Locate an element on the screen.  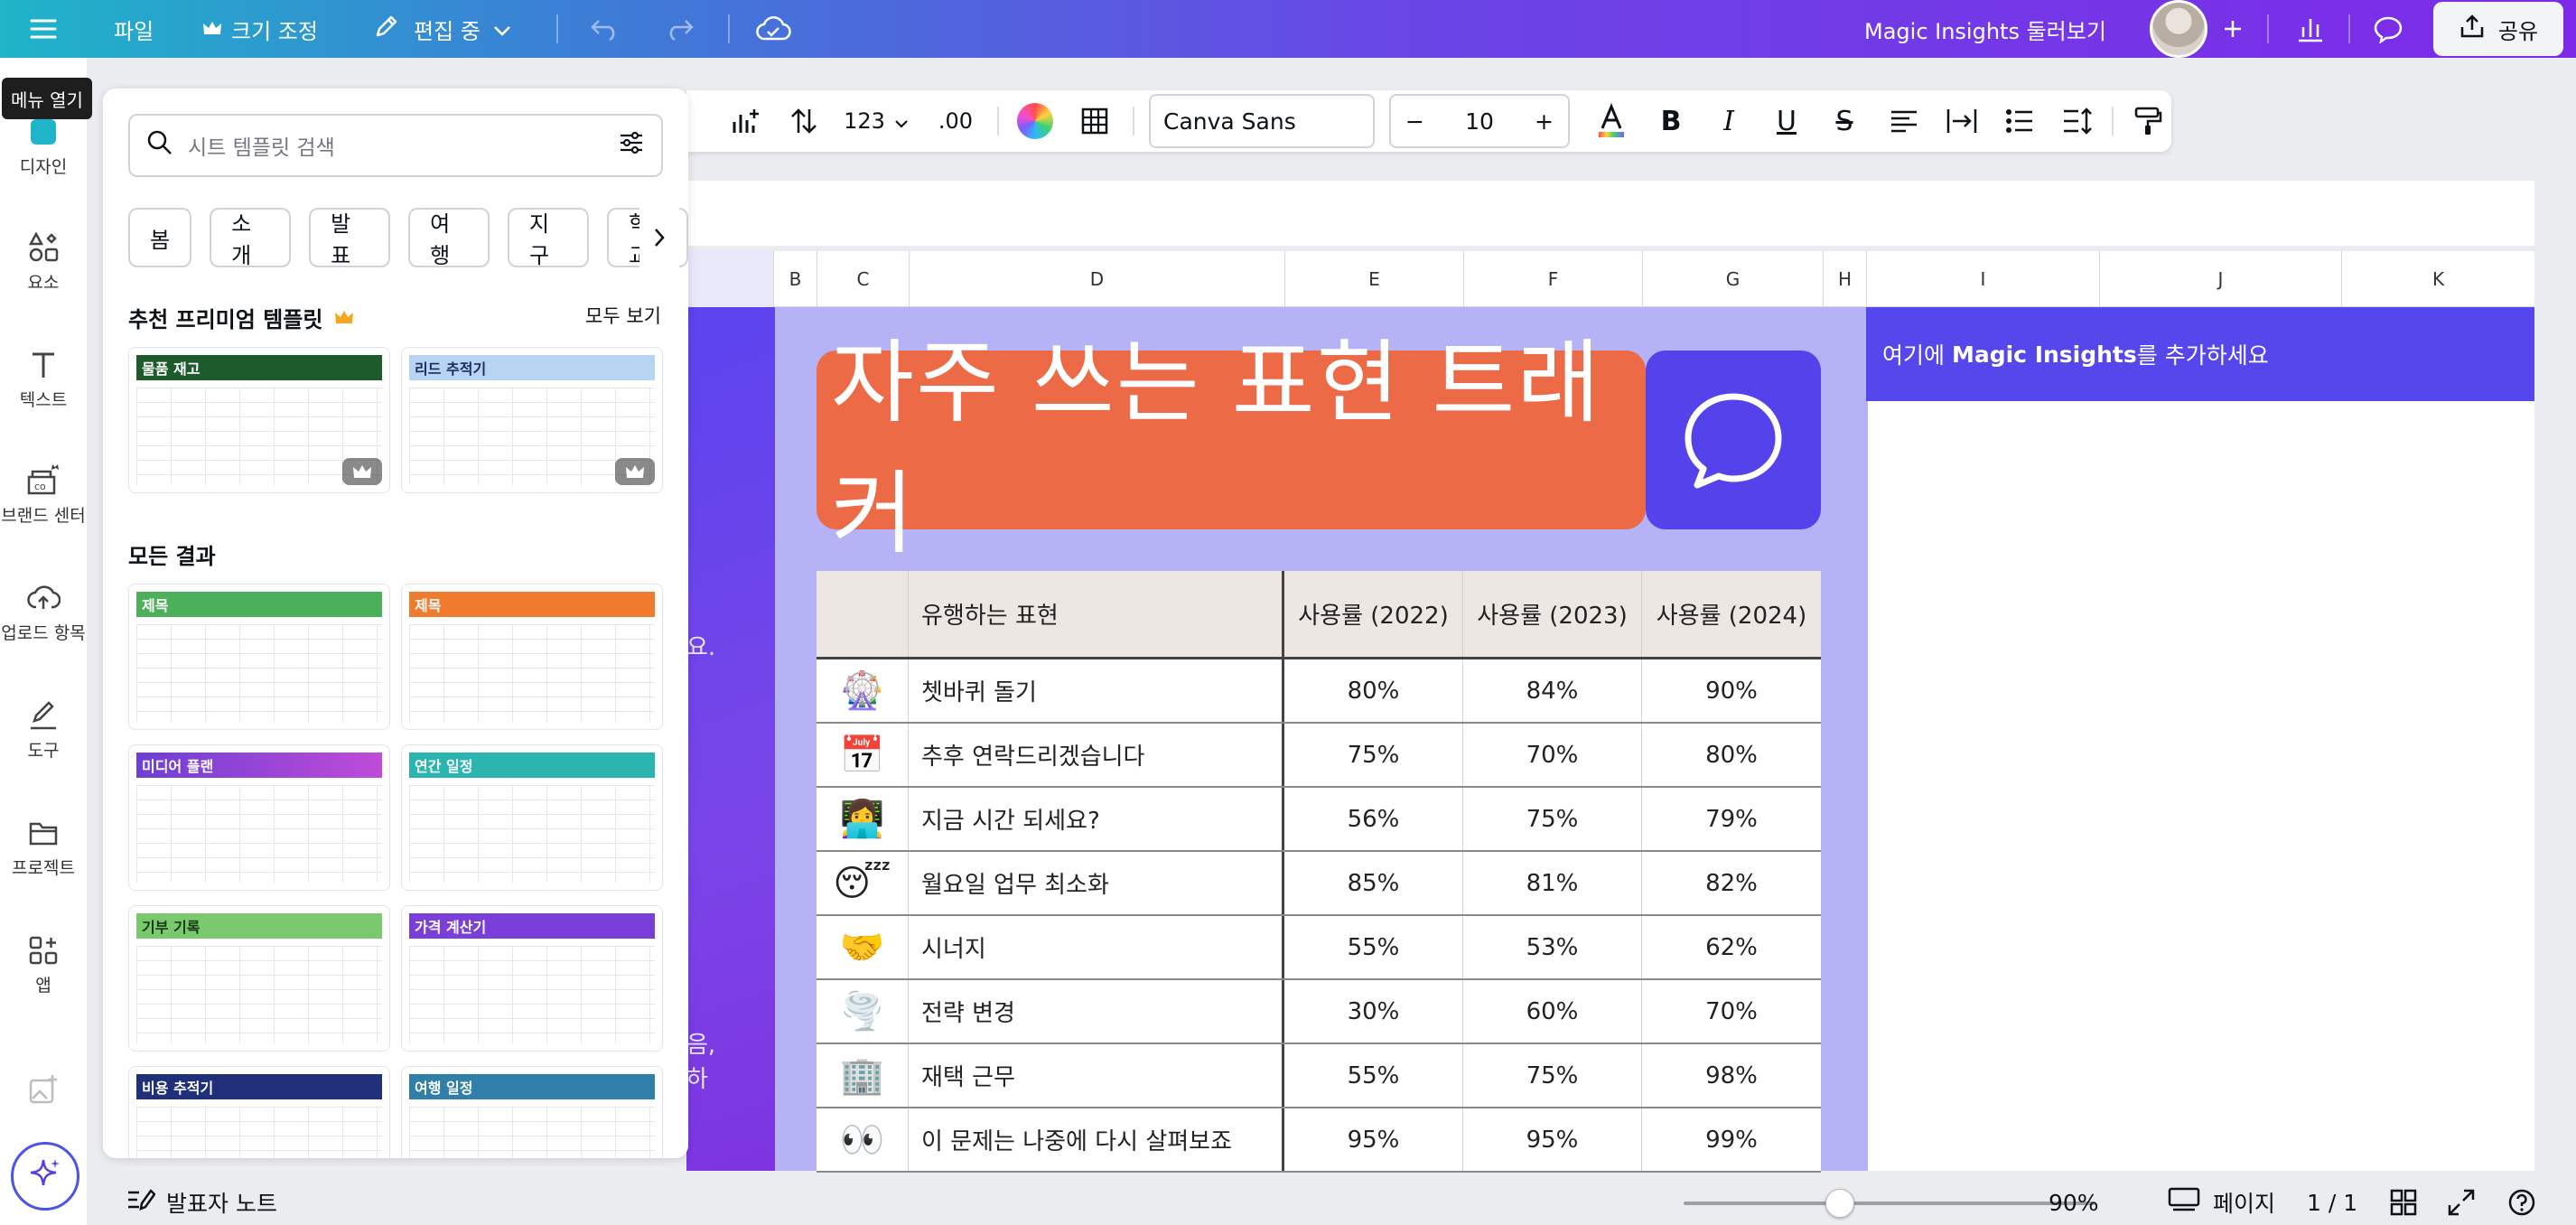
value-cell: 56% is located at coordinates (1373, 819).